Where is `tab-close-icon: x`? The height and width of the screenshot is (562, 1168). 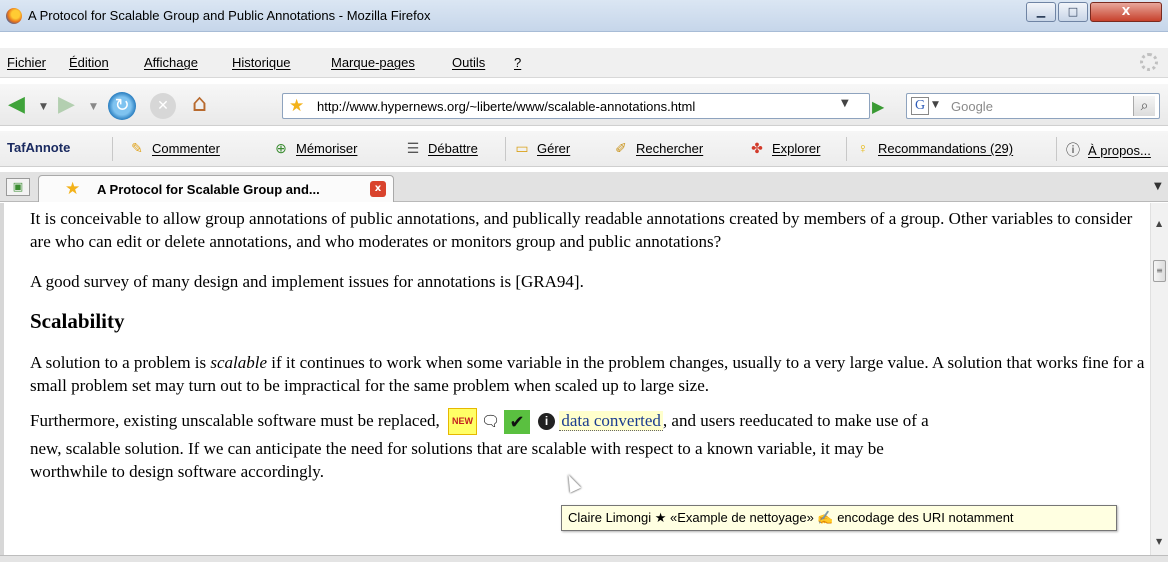 tab-close-icon: x is located at coordinates (378, 189).